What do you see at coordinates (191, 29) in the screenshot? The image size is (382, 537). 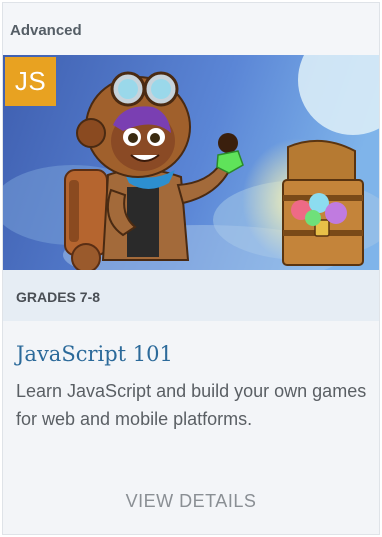 I see `course-level-label: Advanced` at bounding box center [191, 29].